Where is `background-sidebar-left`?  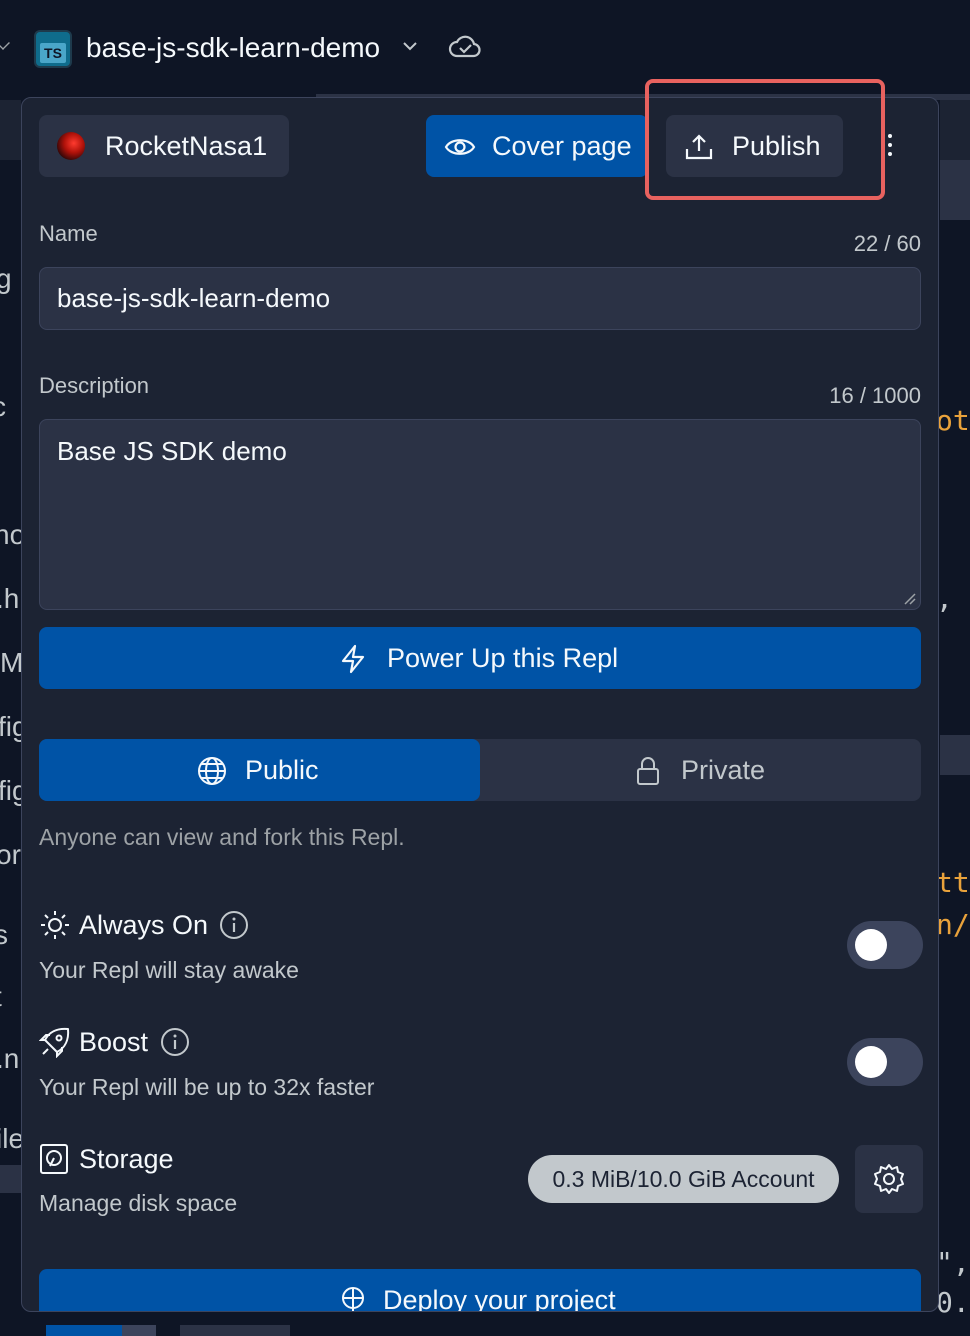
background-sidebar-left is located at coordinates (10, 130).